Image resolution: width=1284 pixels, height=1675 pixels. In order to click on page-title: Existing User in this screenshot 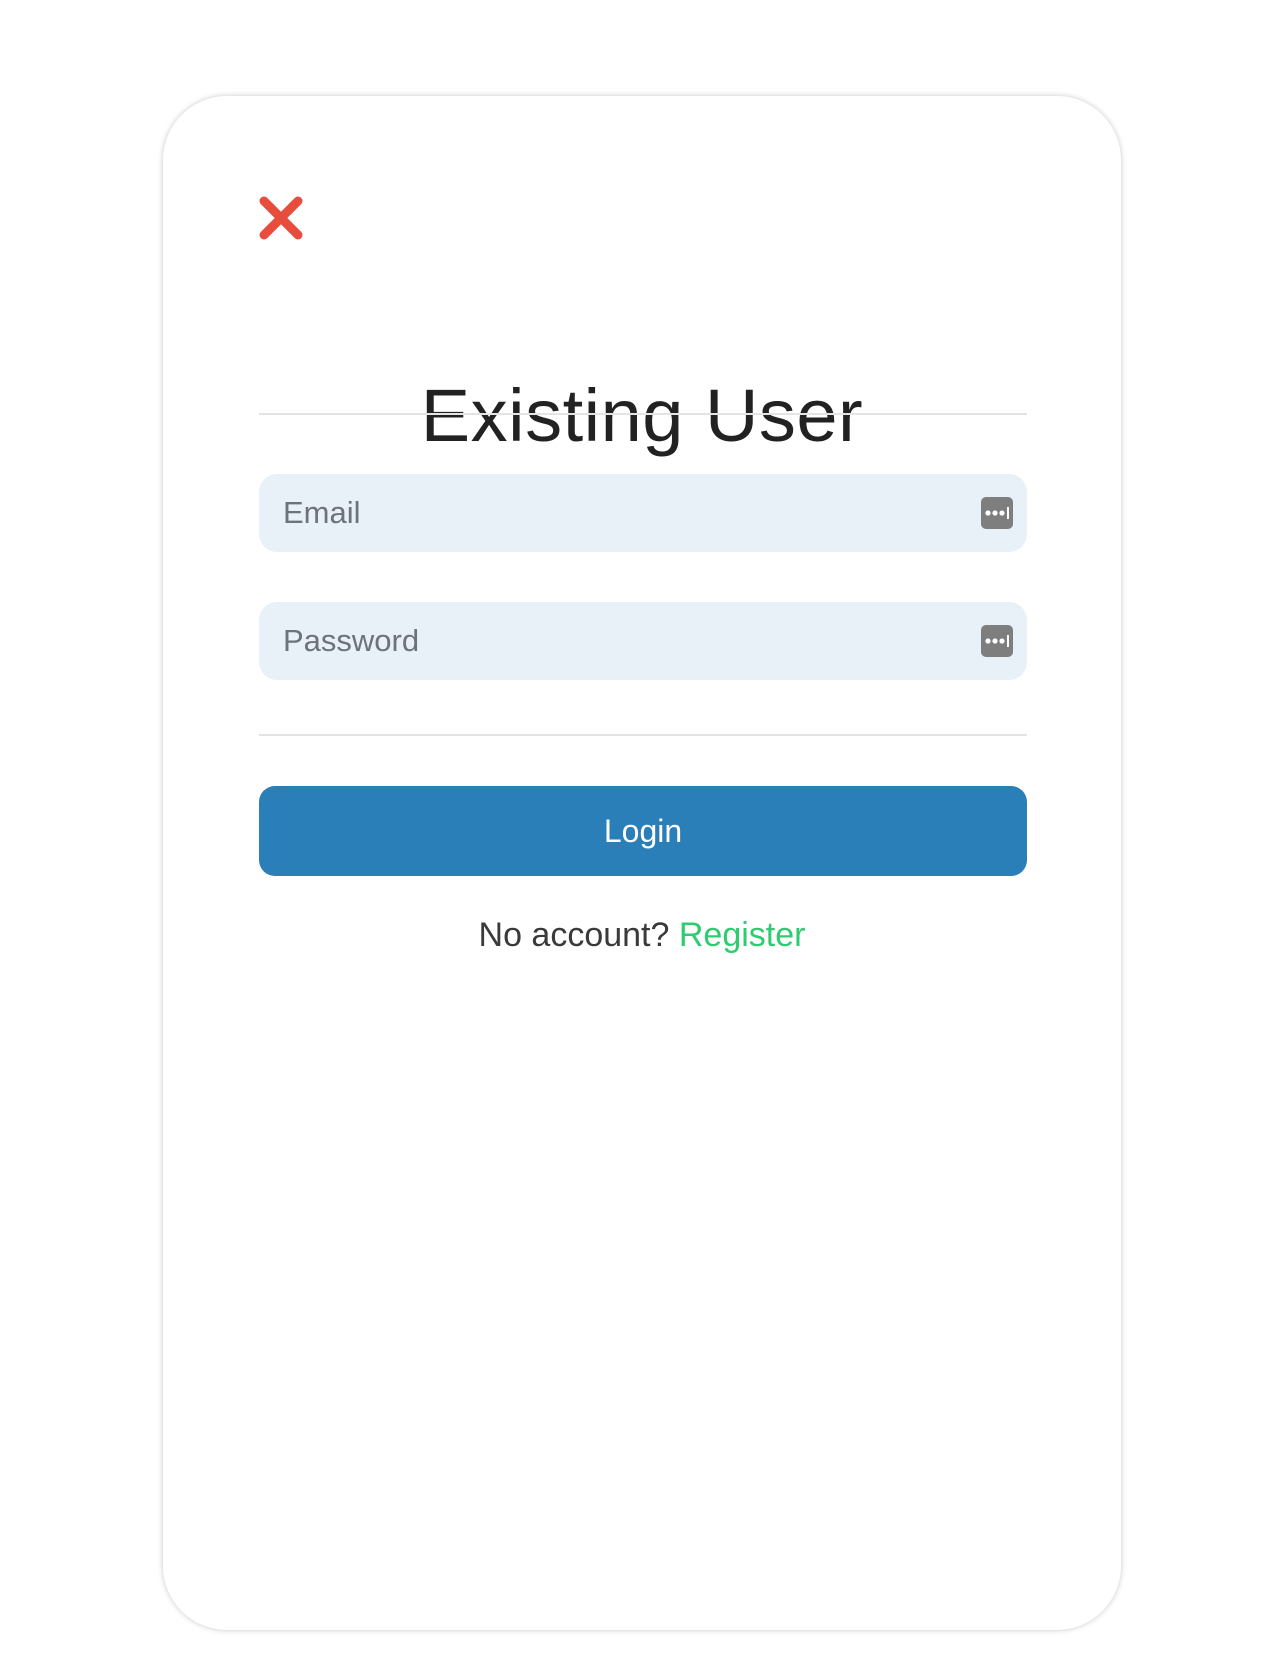, I will do `click(642, 415)`.